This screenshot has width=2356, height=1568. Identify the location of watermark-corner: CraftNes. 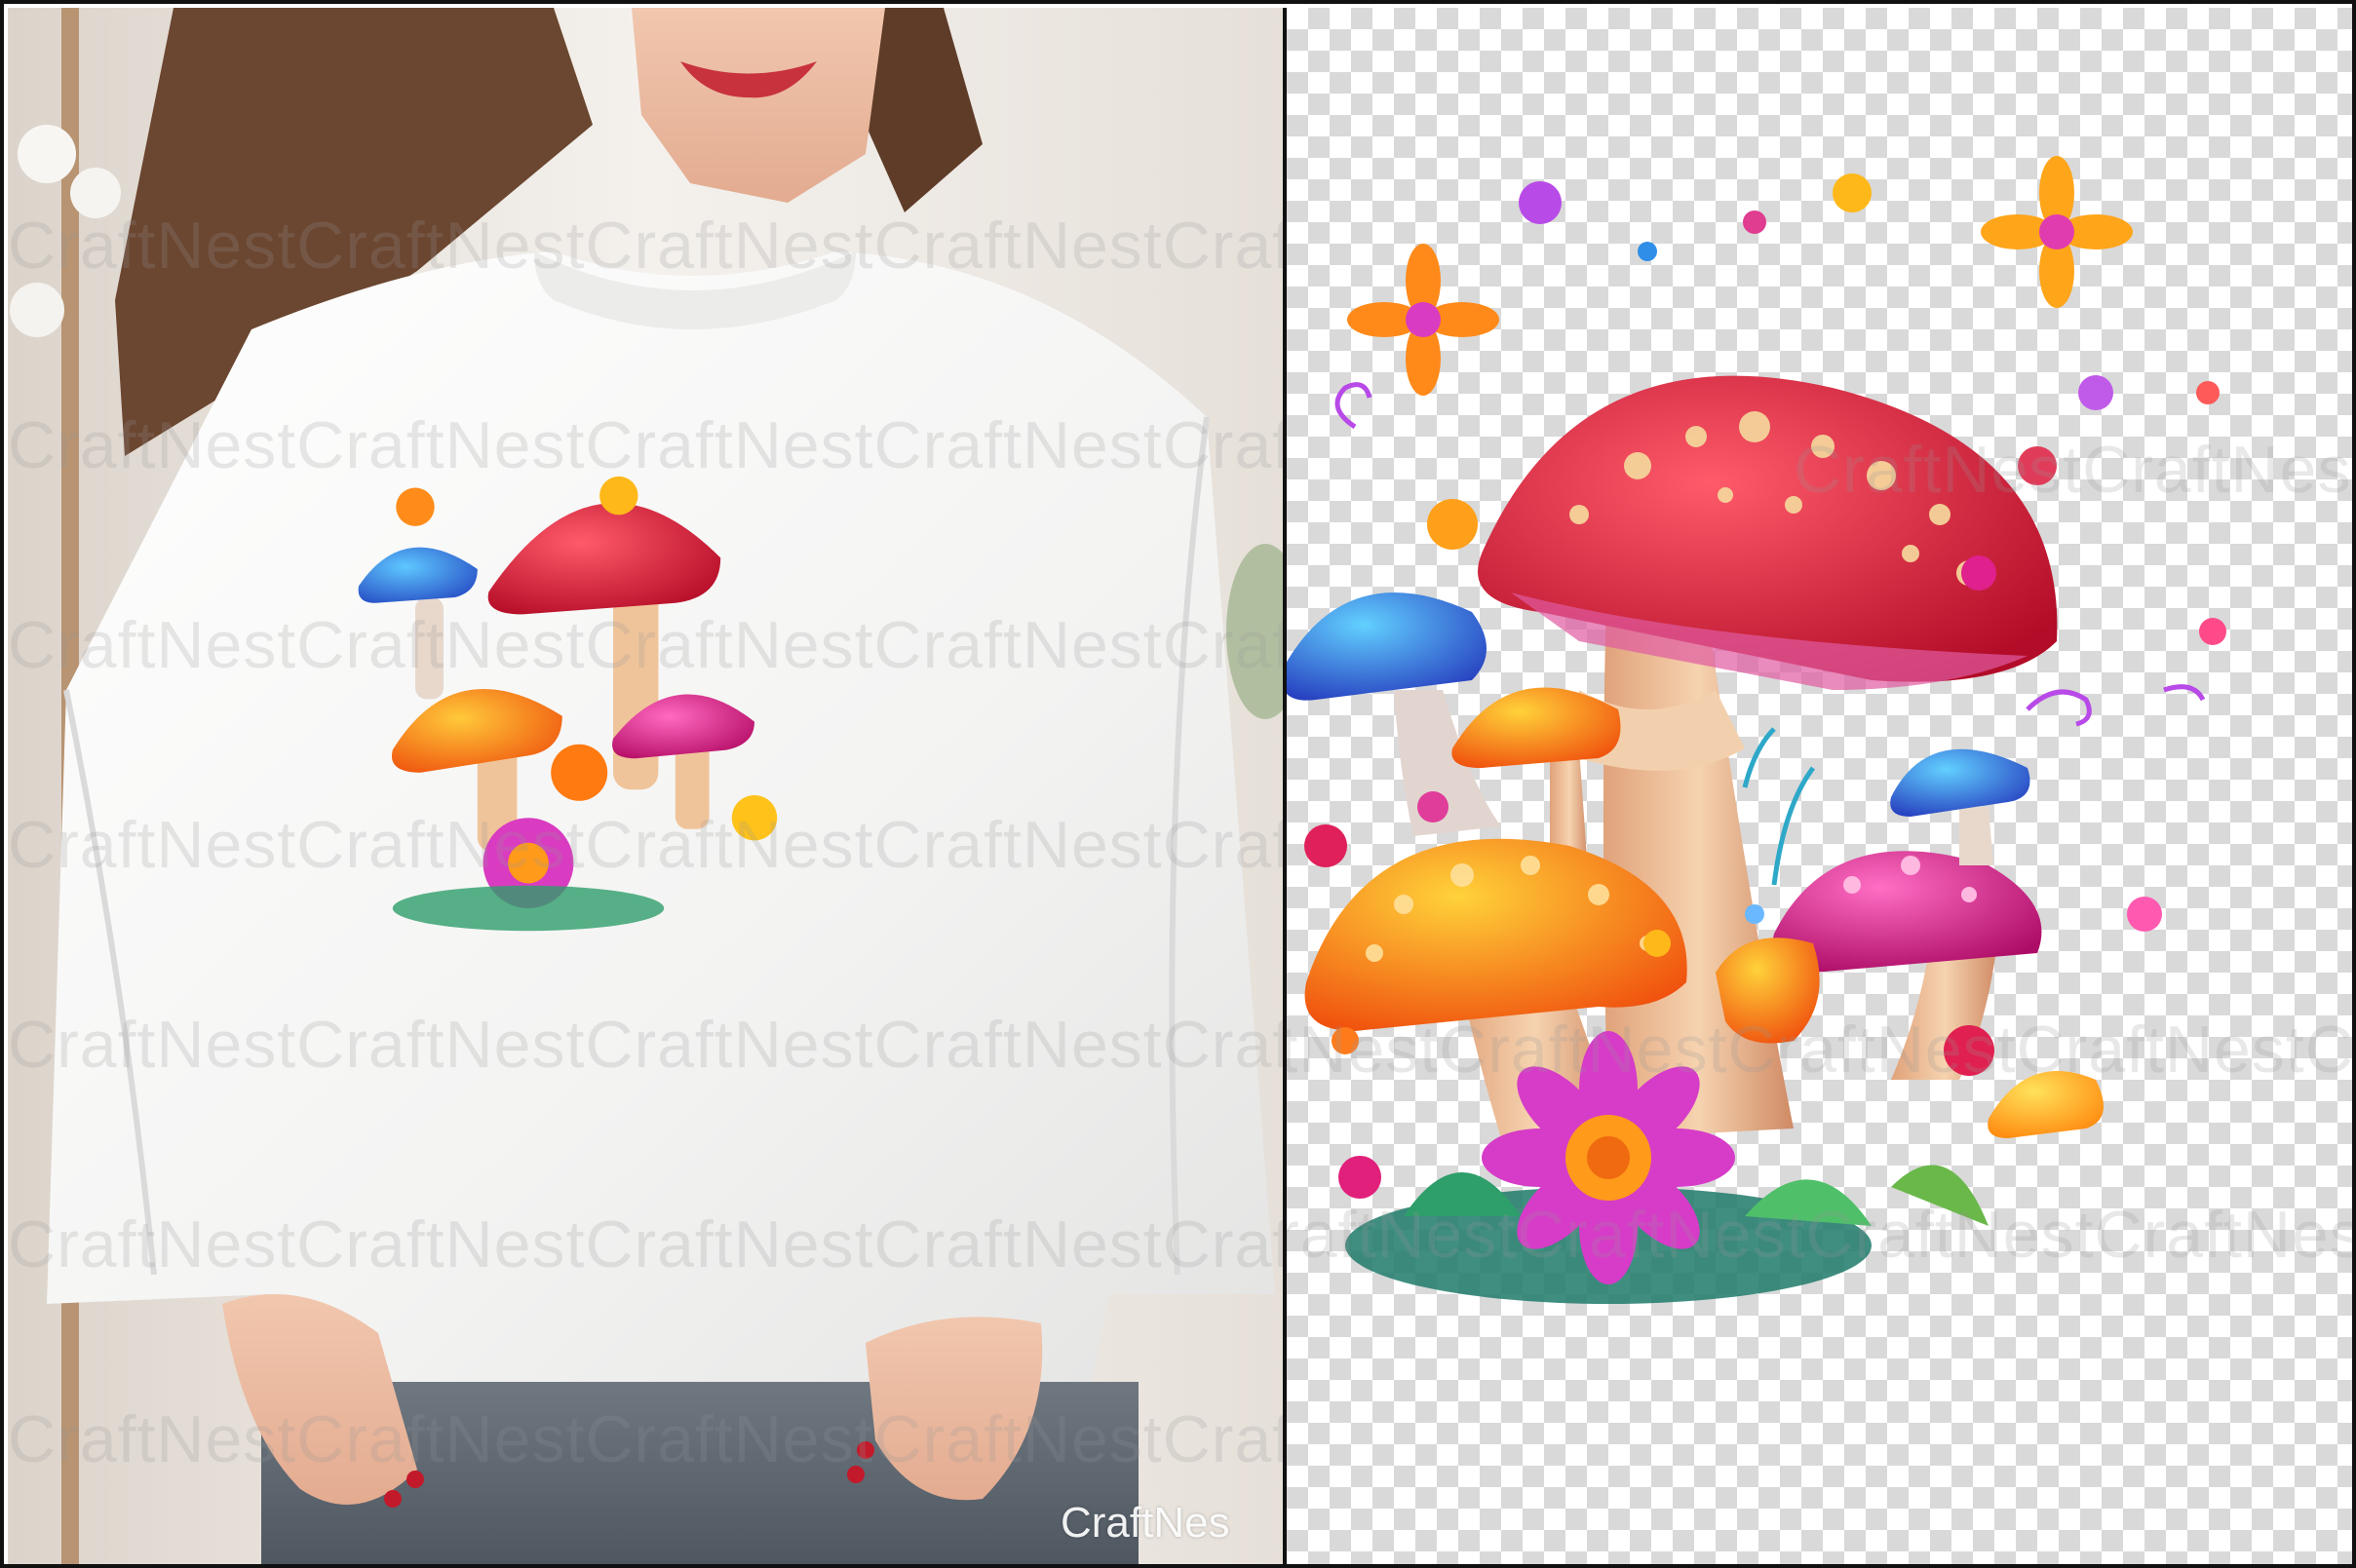
(1146, 1523).